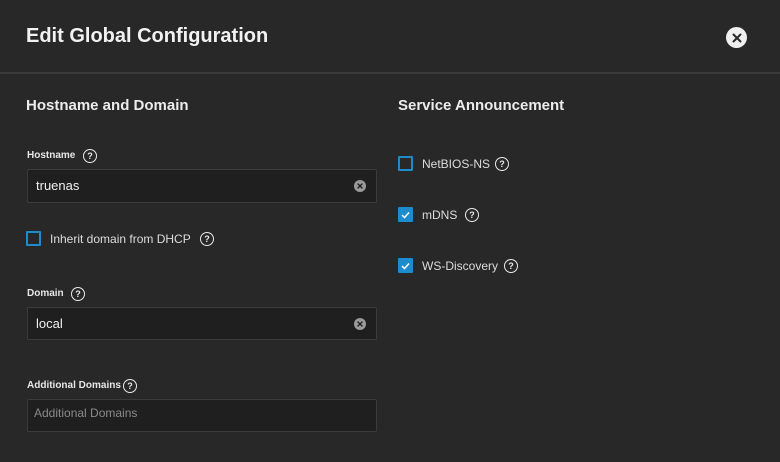 This screenshot has width=780, height=462. I want to click on close-icon, so click(736, 37).